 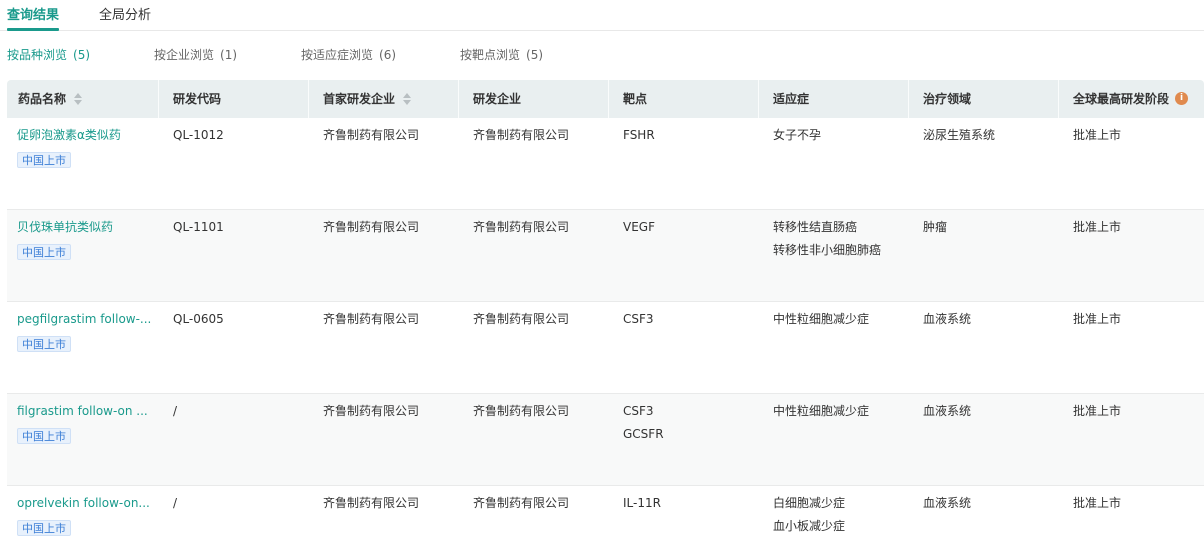 What do you see at coordinates (959, 135) in the screenshot?
I see `therapeutic-area: 泌尿生殖系统` at bounding box center [959, 135].